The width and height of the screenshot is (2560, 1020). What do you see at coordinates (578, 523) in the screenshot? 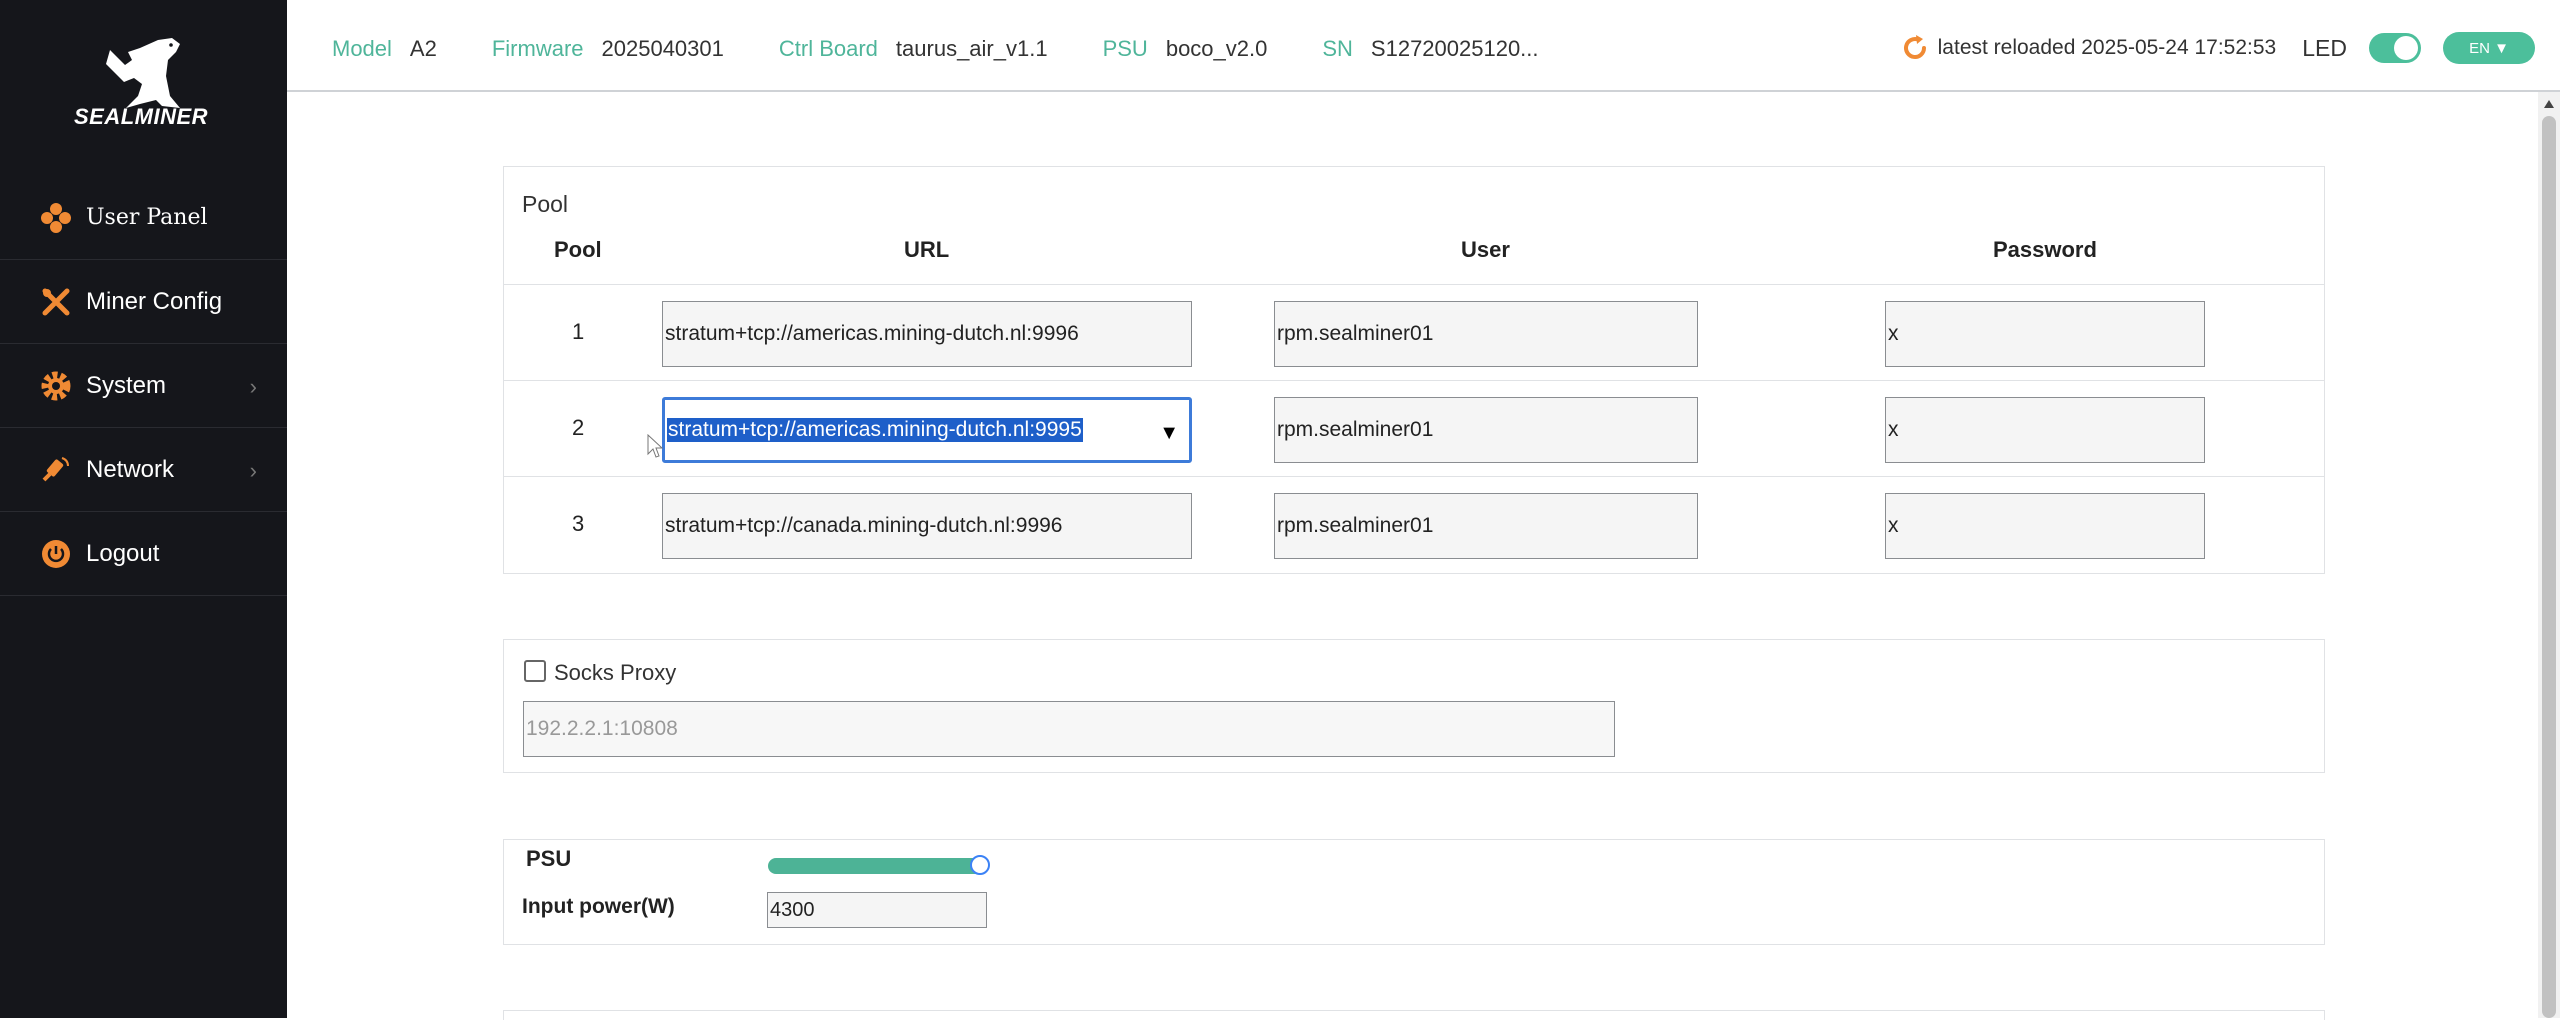
I see `pool-number: 3` at bounding box center [578, 523].